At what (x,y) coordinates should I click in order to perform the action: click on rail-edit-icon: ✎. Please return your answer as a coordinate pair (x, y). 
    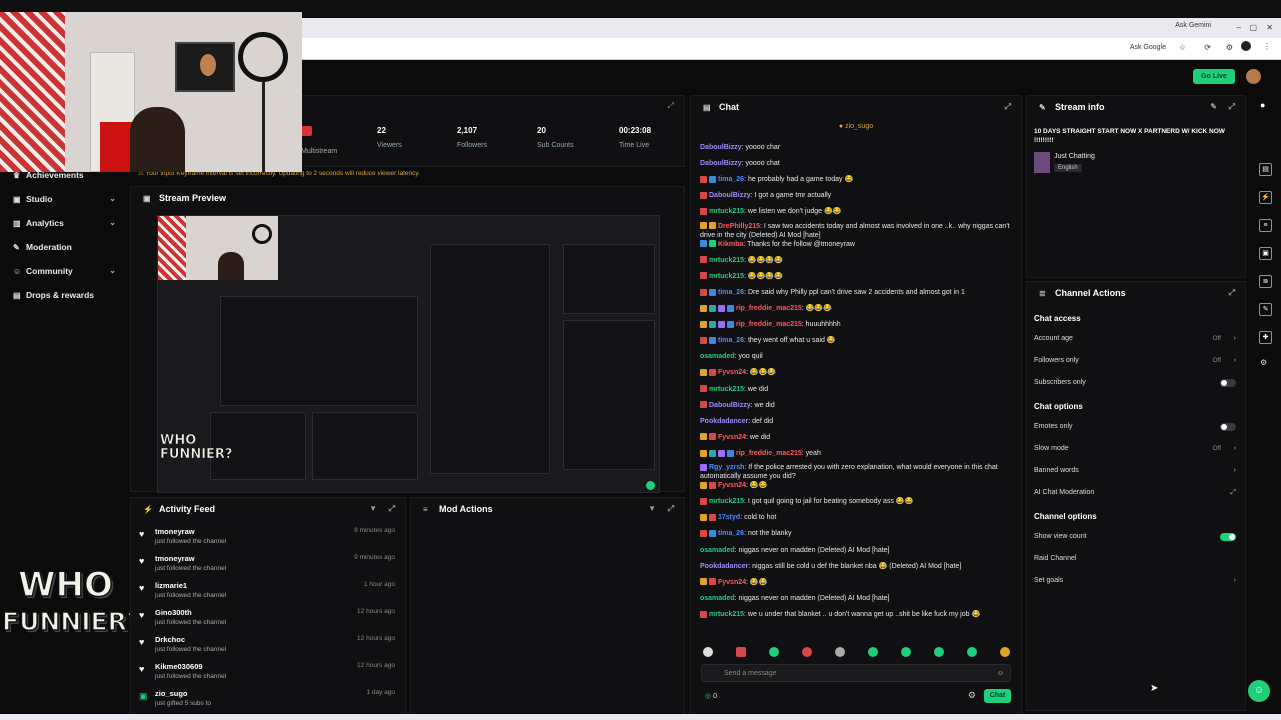
    Looking at the image, I should click on (1265, 309).